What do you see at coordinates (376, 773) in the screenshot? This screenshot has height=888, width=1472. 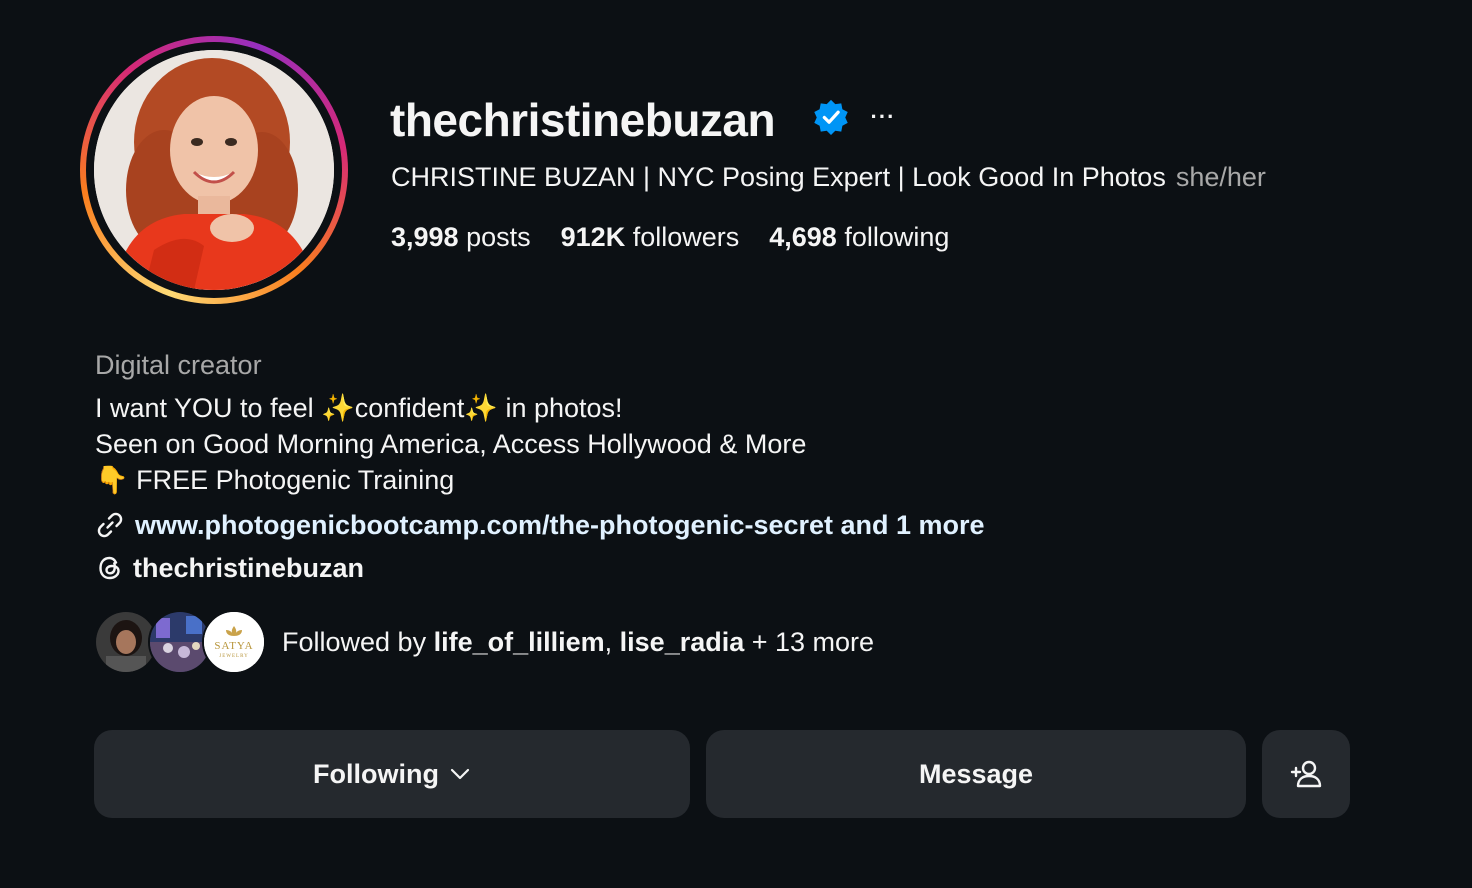 I see `following-button-label: Following` at bounding box center [376, 773].